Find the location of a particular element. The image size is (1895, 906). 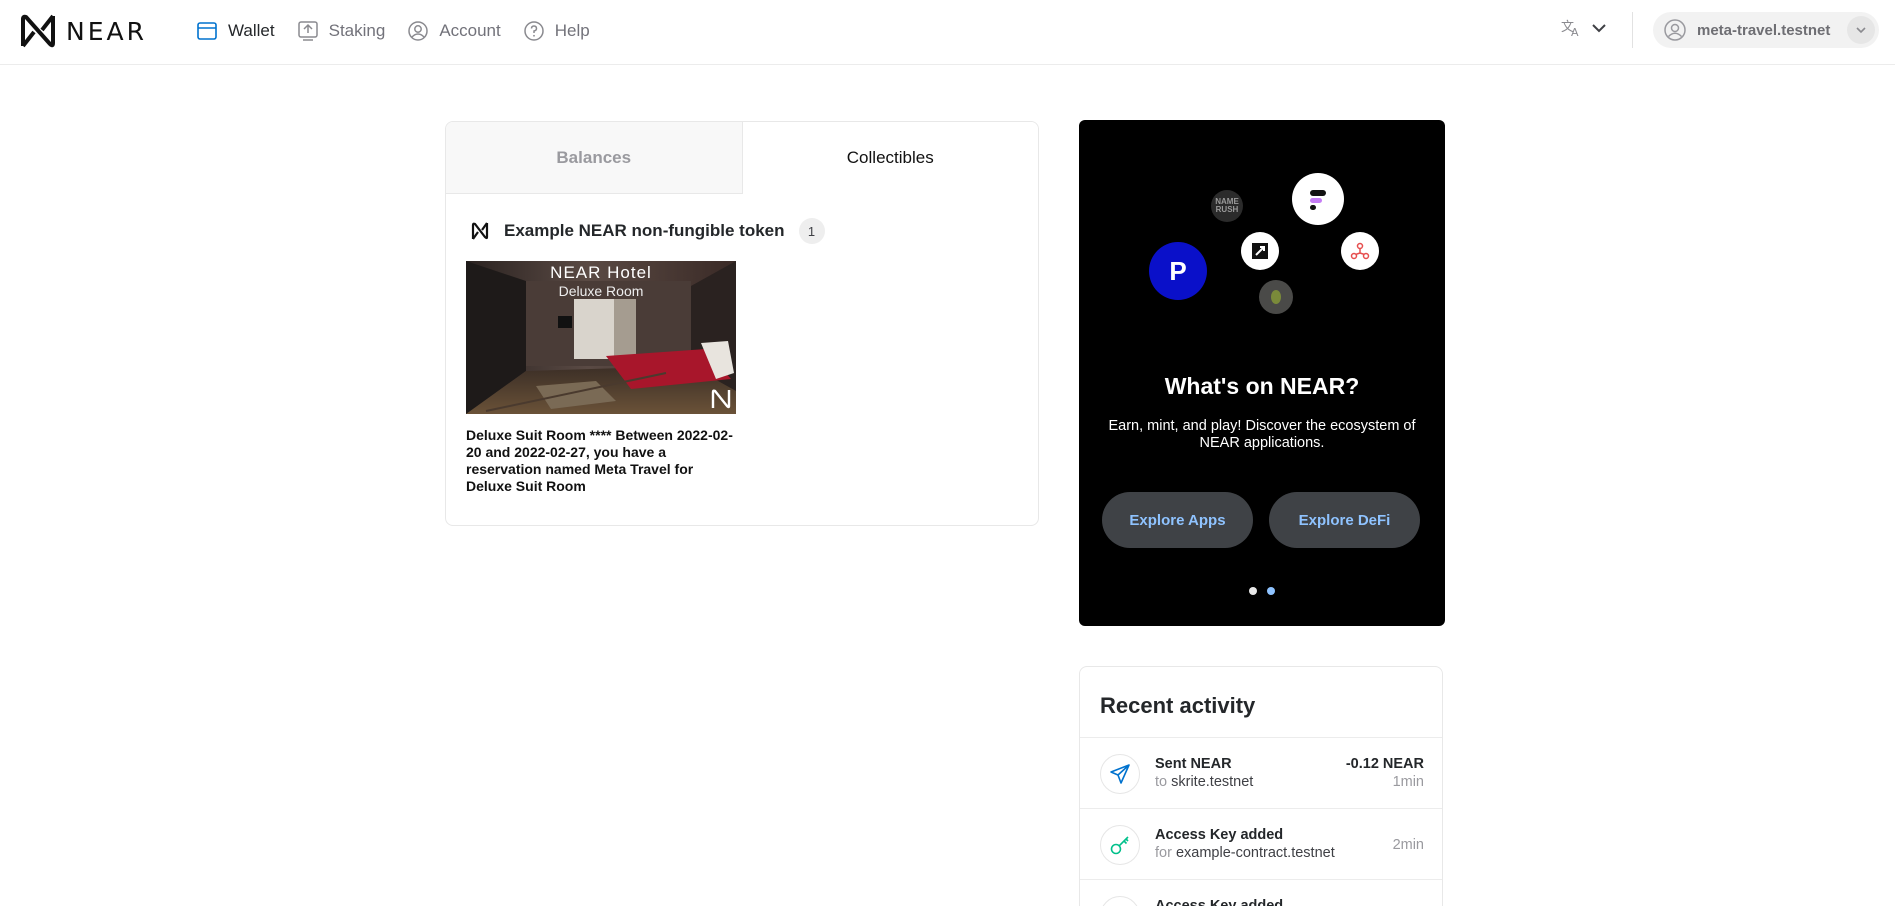

collection-header: Example NEAR non-fungible token 1 is located at coordinates (647, 231).